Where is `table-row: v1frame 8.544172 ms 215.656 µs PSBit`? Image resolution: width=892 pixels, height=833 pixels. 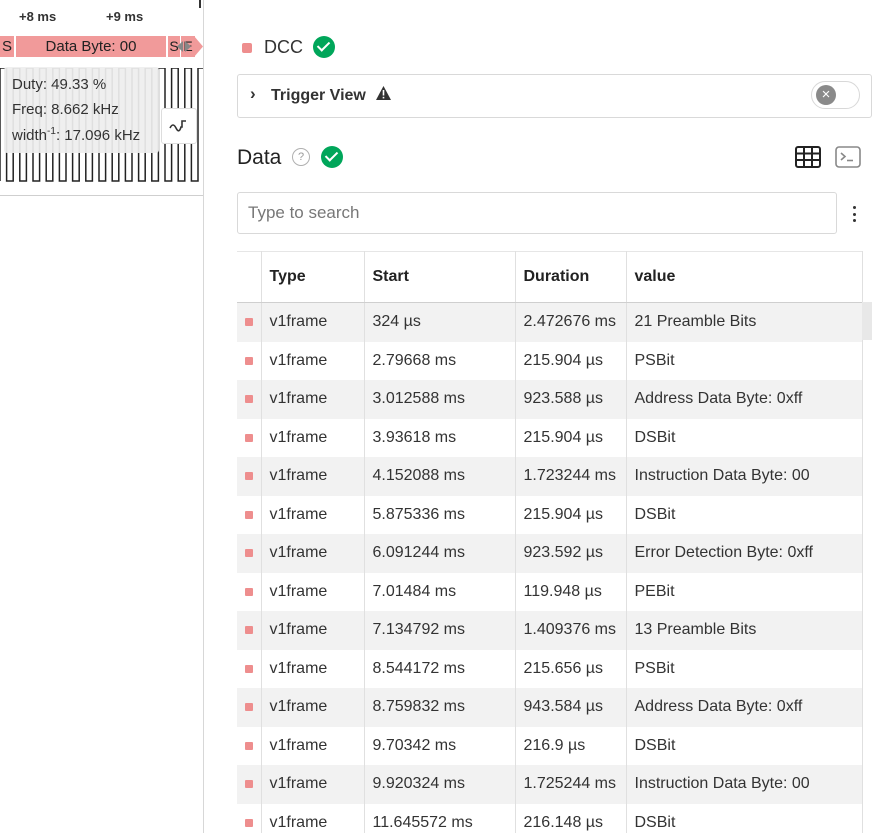
table-row: v1frame 8.544172 ms 215.656 µs PSBit is located at coordinates (550, 668).